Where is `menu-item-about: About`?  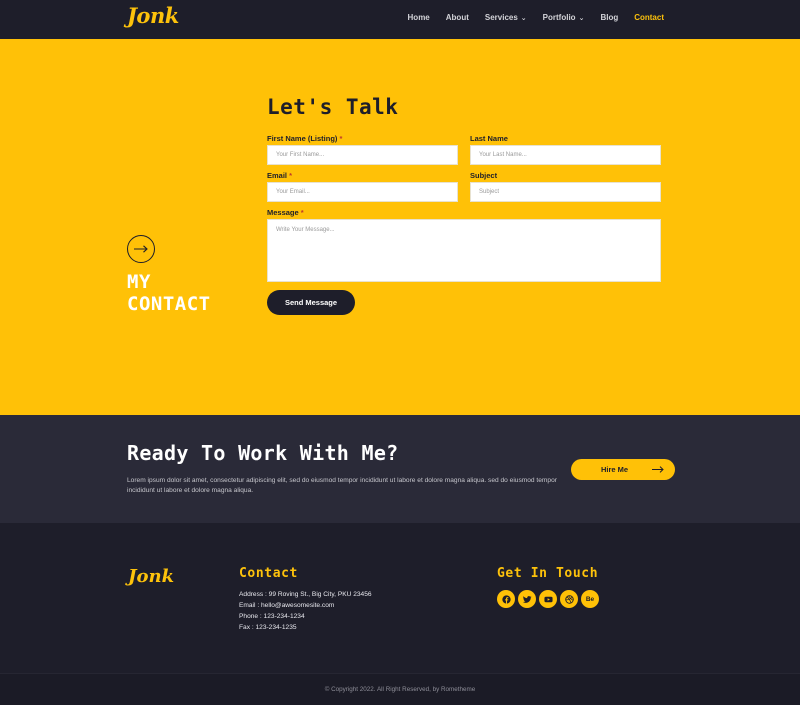
menu-item-about: About is located at coordinates (457, 17).